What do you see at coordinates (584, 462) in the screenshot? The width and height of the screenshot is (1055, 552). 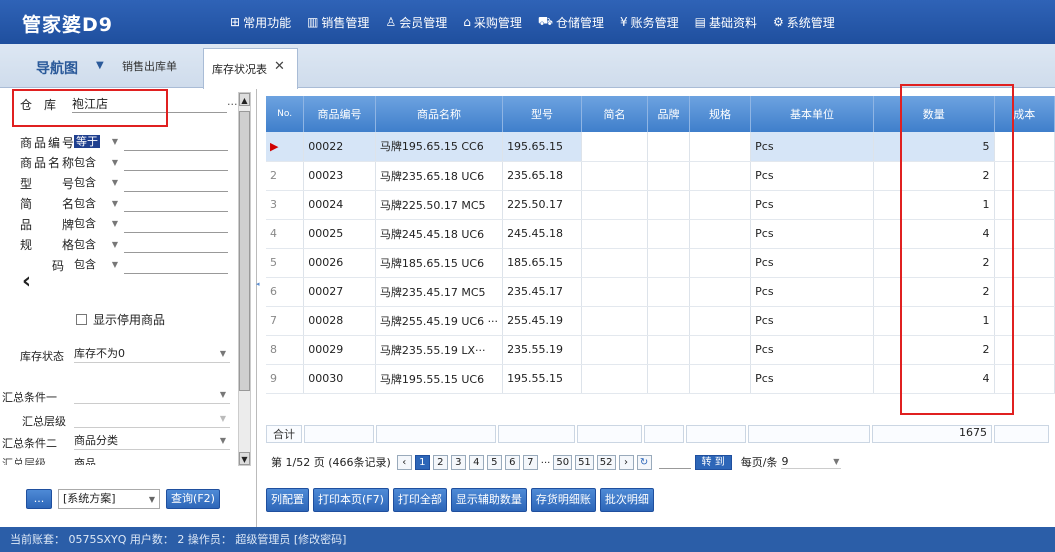 I see `page-link: 51` at bounding box center [584, 462].